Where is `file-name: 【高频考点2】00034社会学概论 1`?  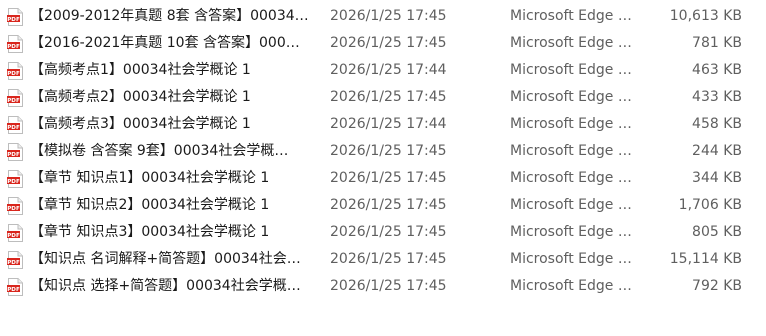 file-name: 【高频考点2】00034社会学概论 1 is located at coordinates (140, 97).